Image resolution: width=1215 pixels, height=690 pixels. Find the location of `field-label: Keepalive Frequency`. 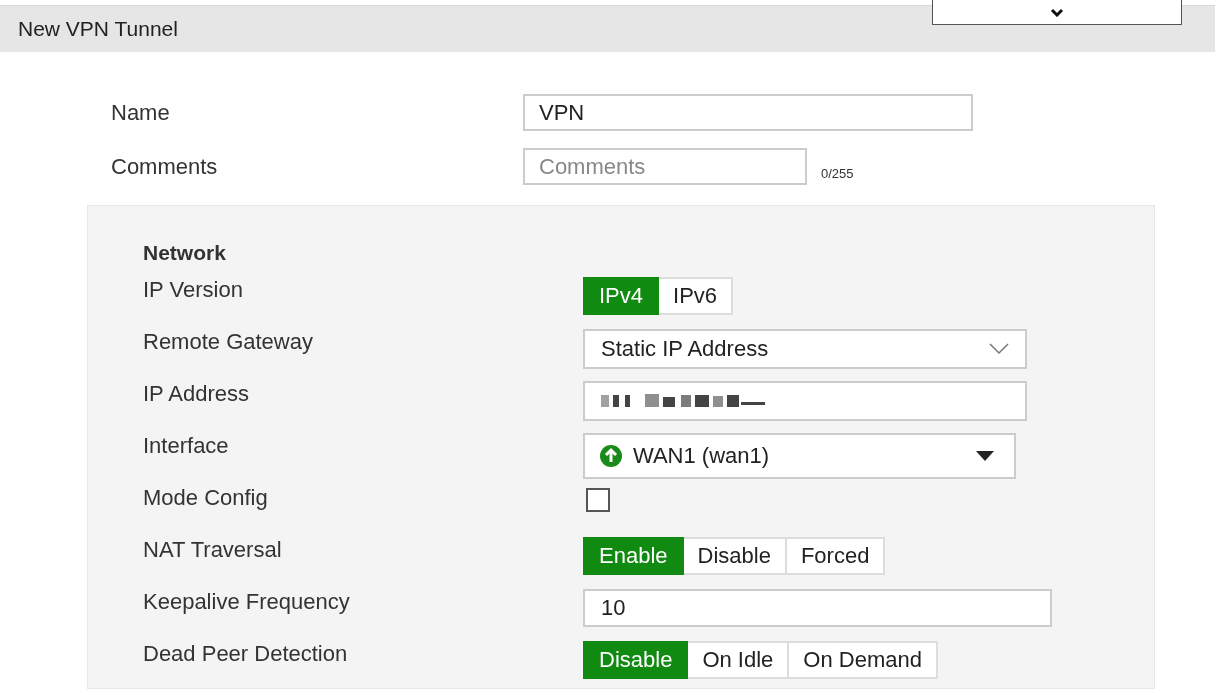

field-label: Keepalive Frequency is located at coordinates (247, 602).